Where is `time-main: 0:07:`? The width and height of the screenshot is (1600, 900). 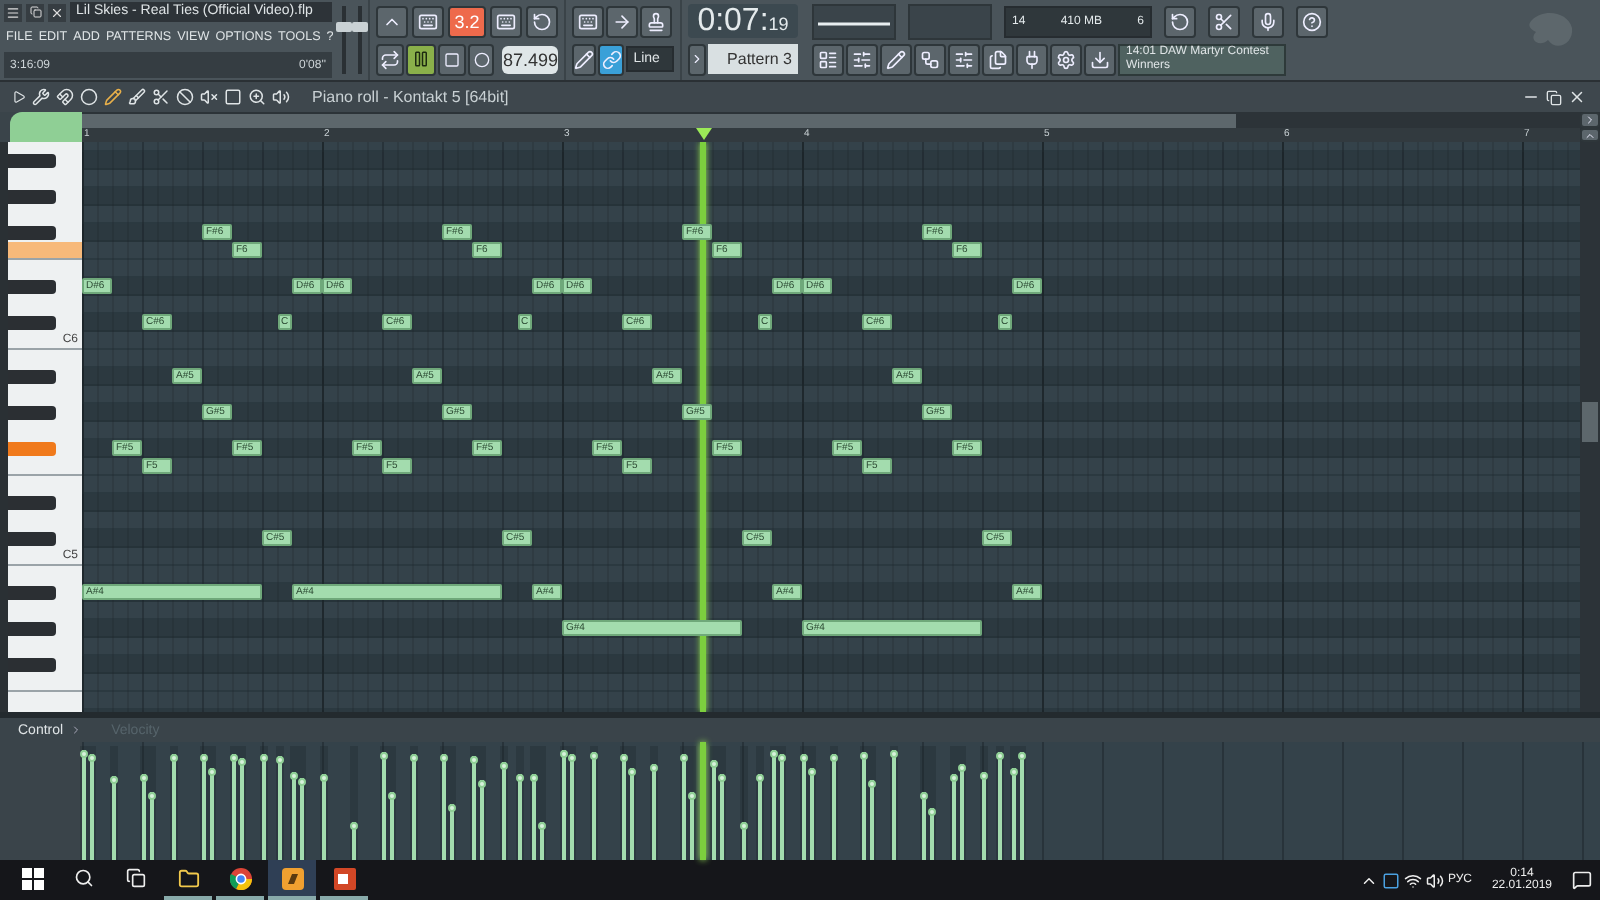
time-main: 0:07: is located at coordinates (733, 21).